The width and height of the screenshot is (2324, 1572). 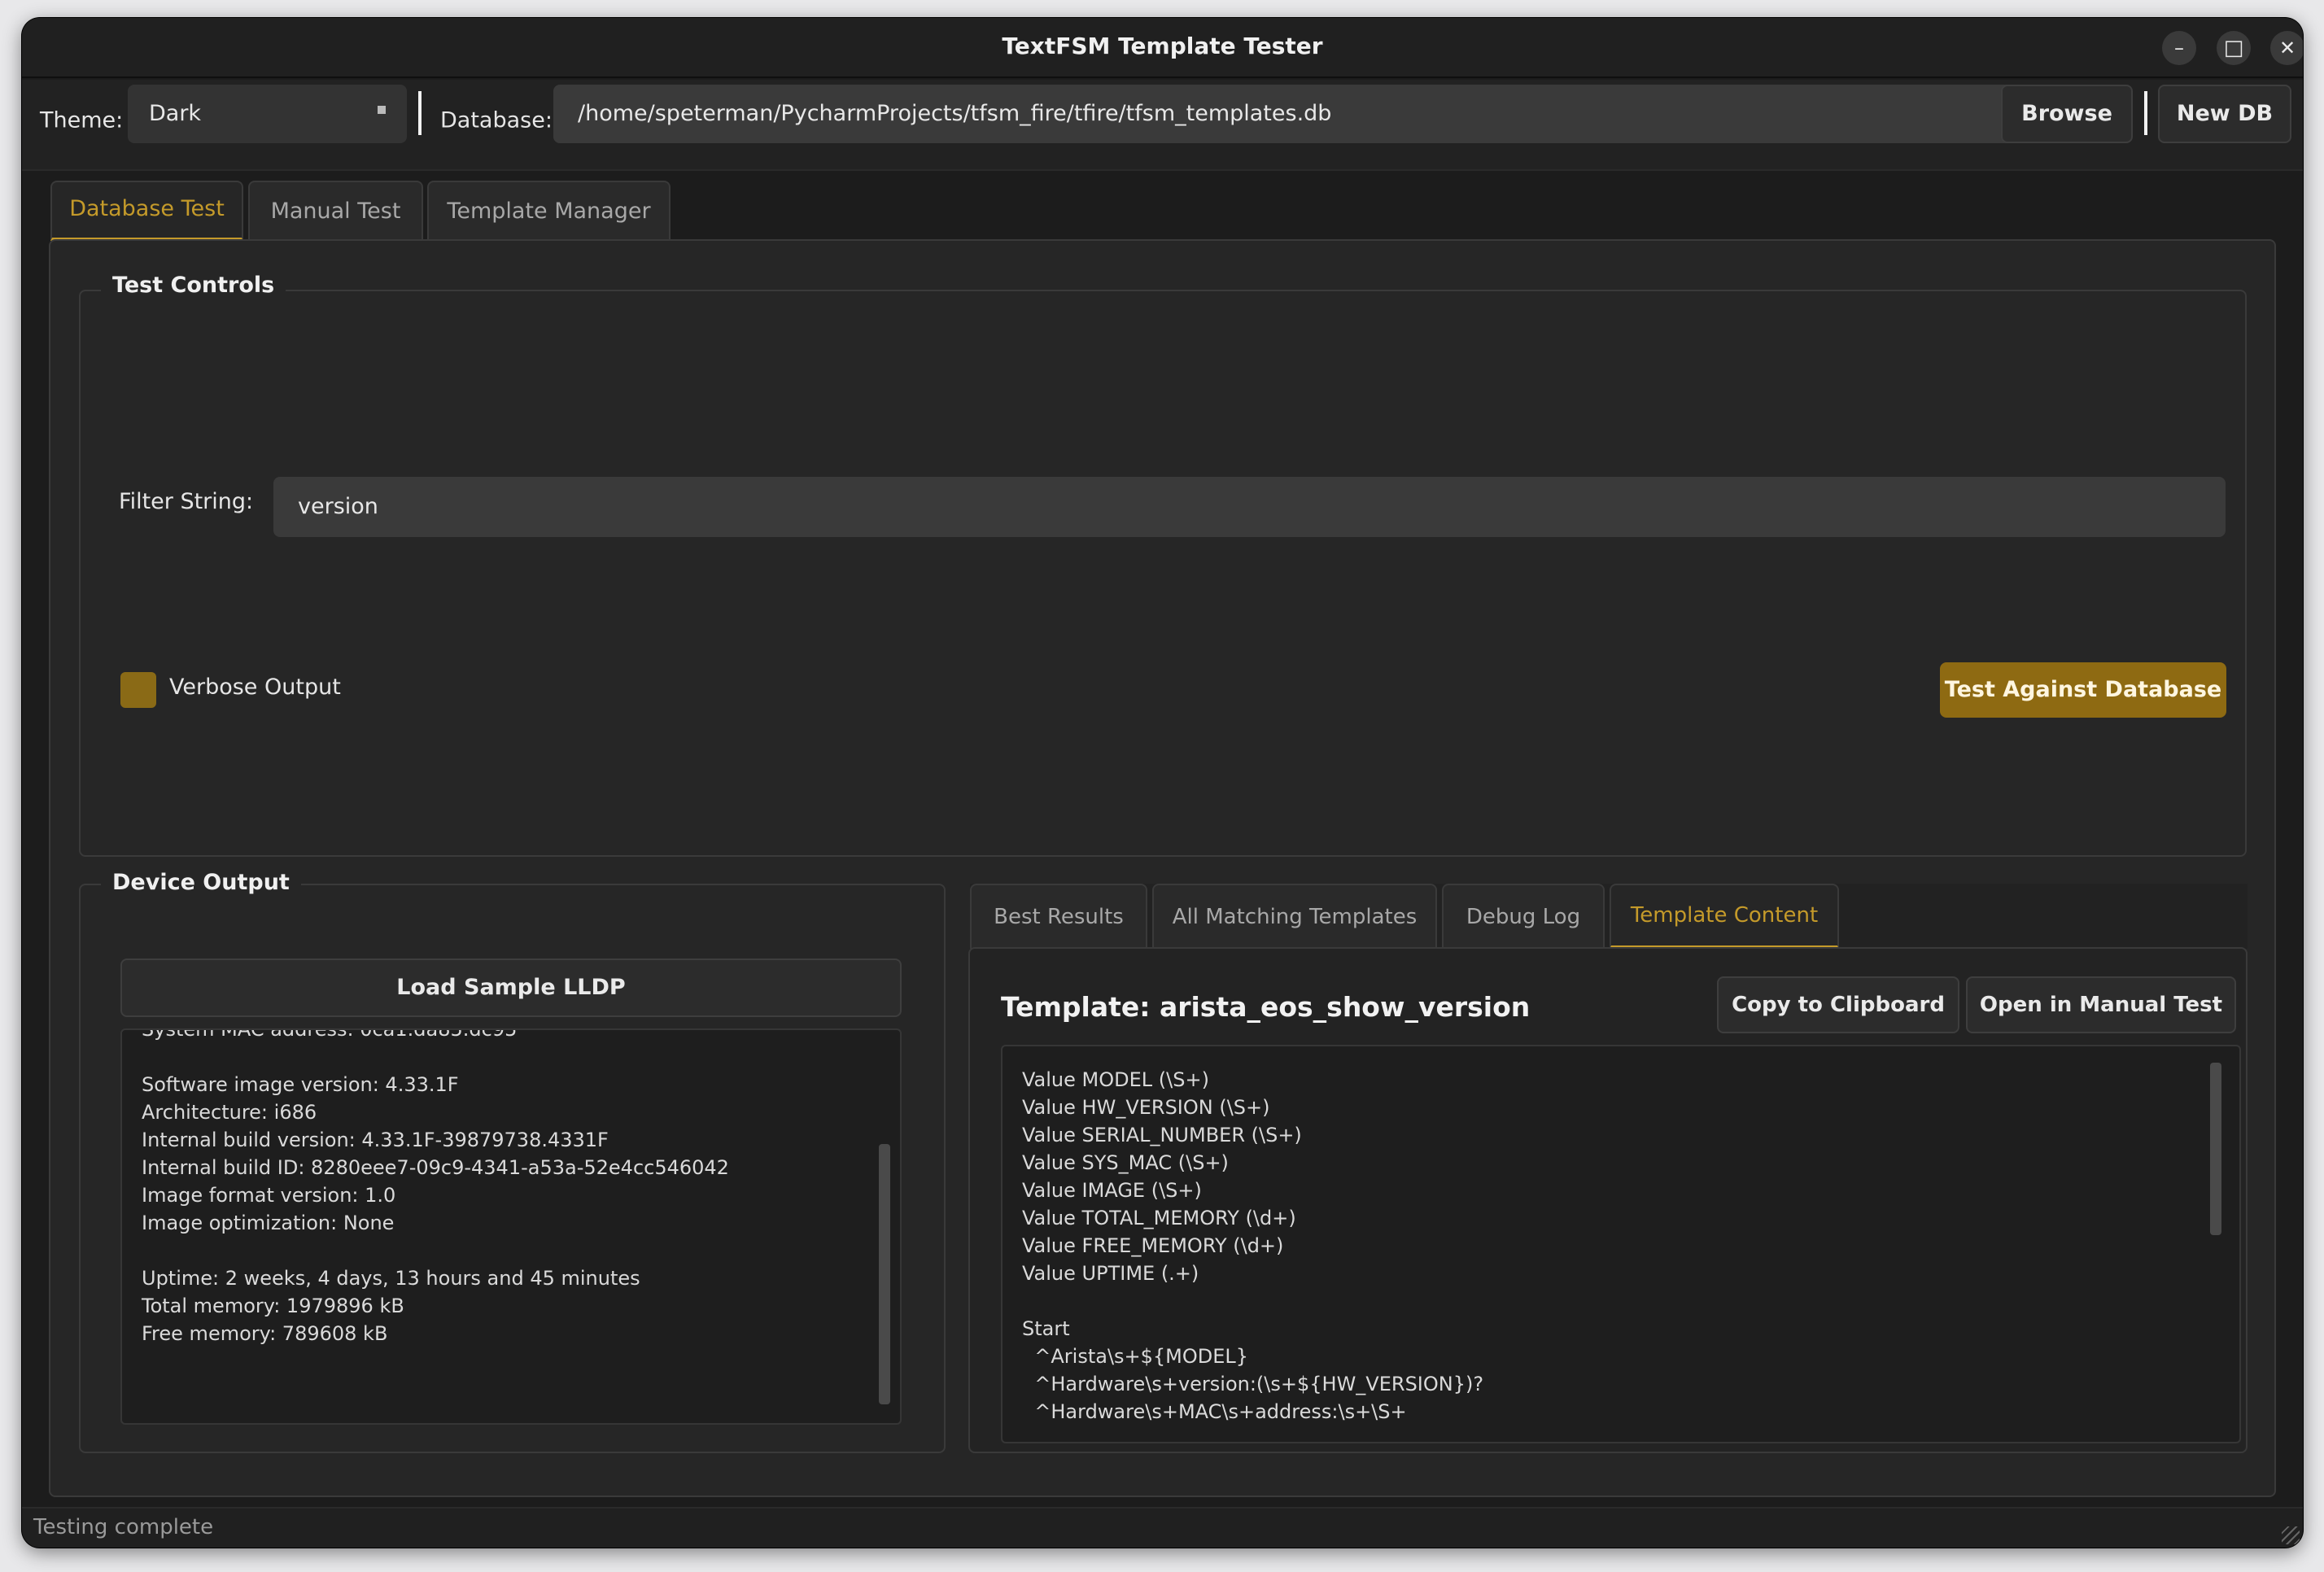 What do you see at coordinates (268, 1223) in the screenshot?
I see `text-line: Image optimization: None` at bounding box center [268, 1223].